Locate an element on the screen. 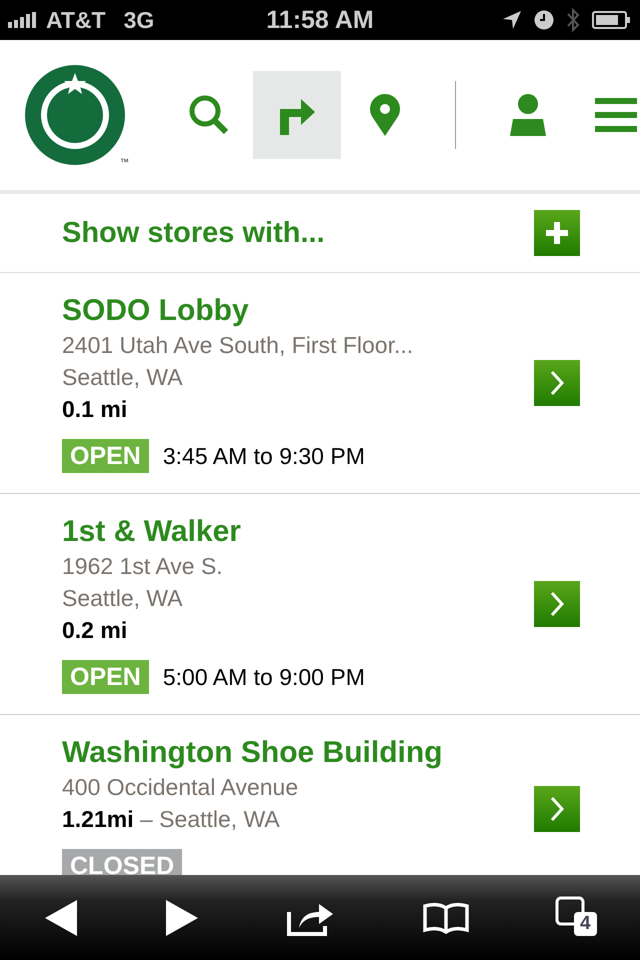 Image resolution: width=640 pixels, height=960 pixels. menu-icon is located at coordinates (616, 115).